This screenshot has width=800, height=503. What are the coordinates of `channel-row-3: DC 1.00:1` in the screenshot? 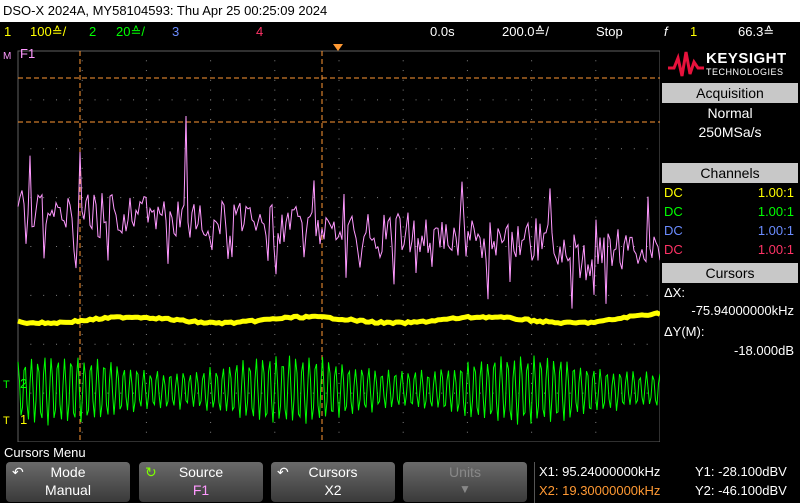 It's located at (729, 231).